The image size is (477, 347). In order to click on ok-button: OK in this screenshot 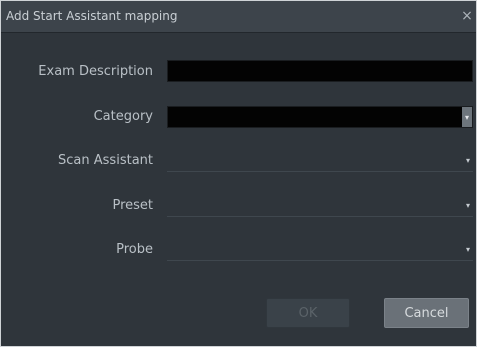, I will do `click(308, 313)`.